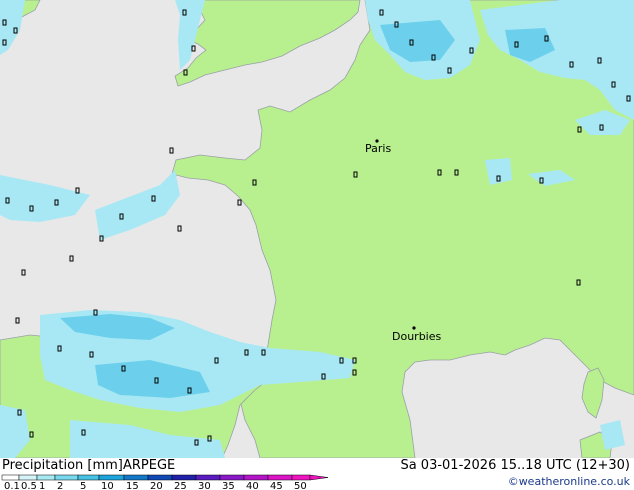 Image resolution: width=634 pixels, height=490 pixels. What do you see at coordinates (42, 485) in the screenshot?
I see `scale-tick-label: 1` at bounding box center [42, 485].